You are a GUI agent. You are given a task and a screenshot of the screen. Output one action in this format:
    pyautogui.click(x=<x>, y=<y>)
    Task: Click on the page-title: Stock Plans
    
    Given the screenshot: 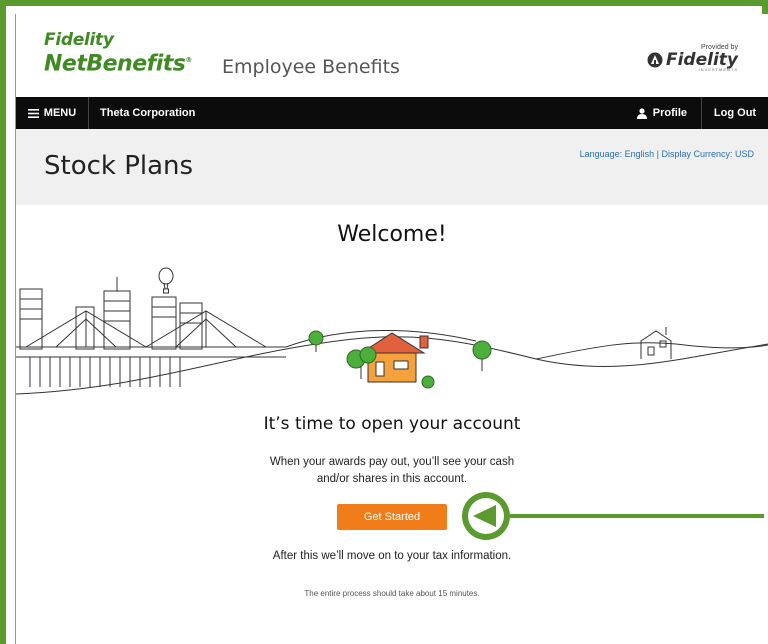 What is the action you would take?
    pyautogui.click(x=119, y=166)
    